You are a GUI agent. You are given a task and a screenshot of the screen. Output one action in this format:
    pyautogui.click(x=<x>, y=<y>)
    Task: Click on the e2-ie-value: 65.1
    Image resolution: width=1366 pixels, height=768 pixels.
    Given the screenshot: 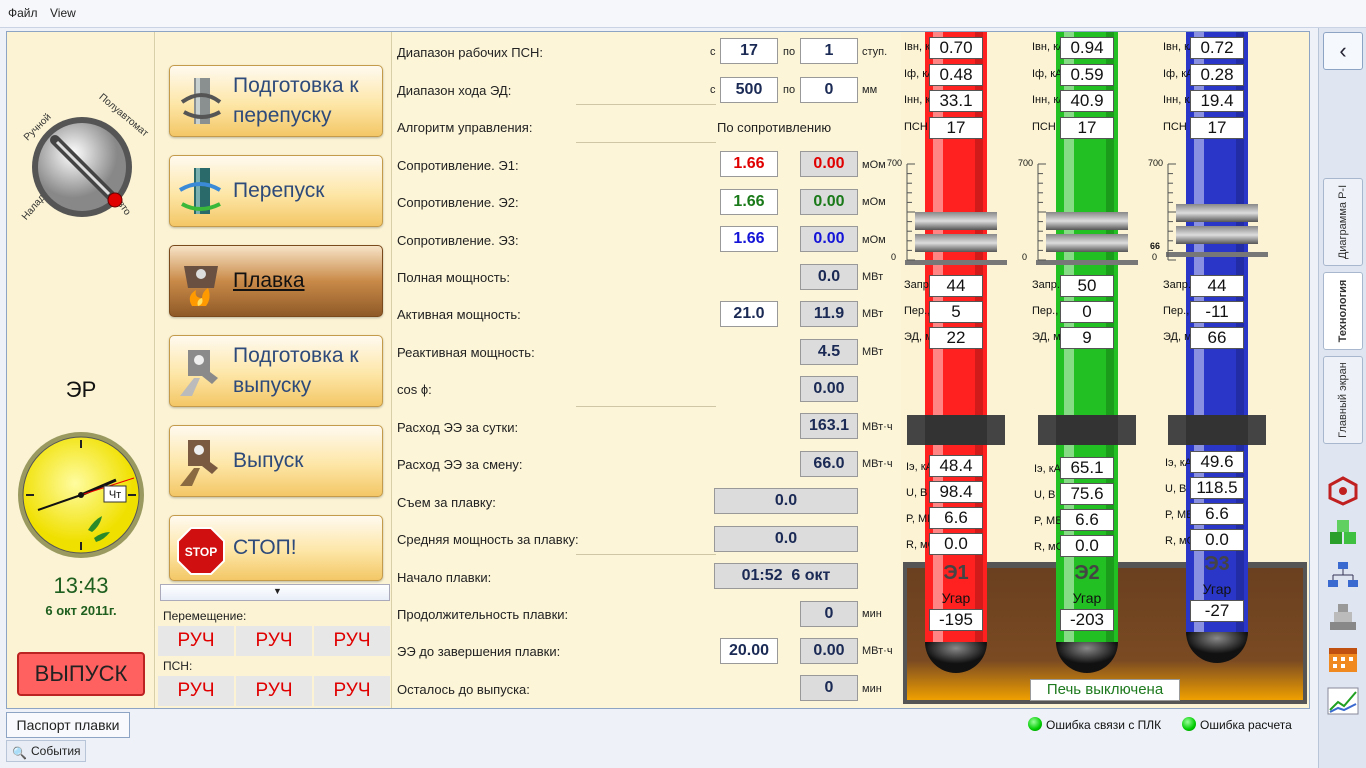 What is the action you would take?
    pyautogui.click(x=1087, y=468)
    